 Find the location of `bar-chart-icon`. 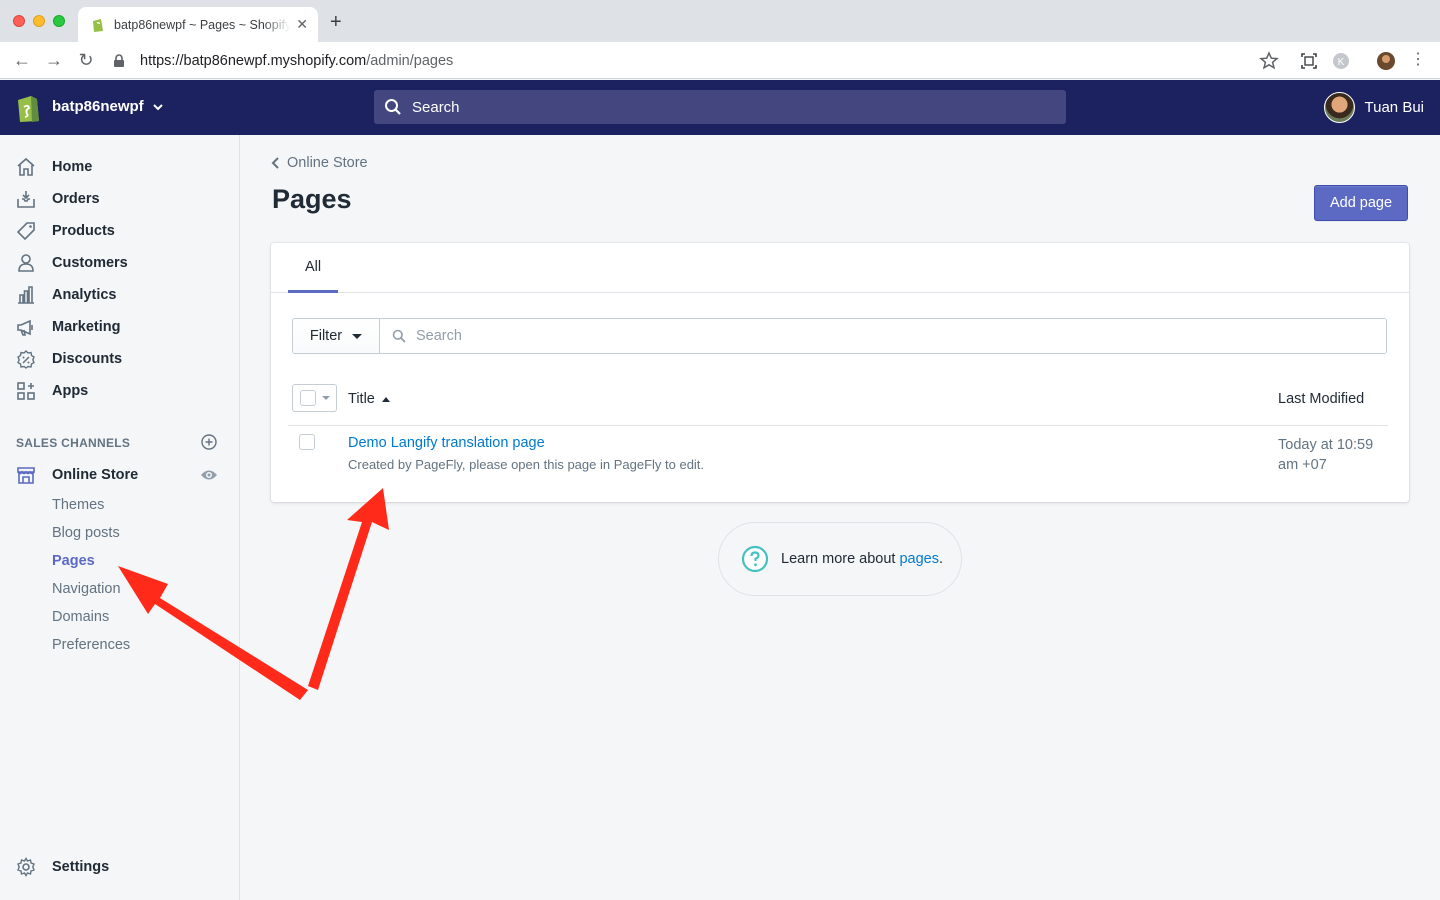

bar-chart-icon is located at coordinates (26, 295).